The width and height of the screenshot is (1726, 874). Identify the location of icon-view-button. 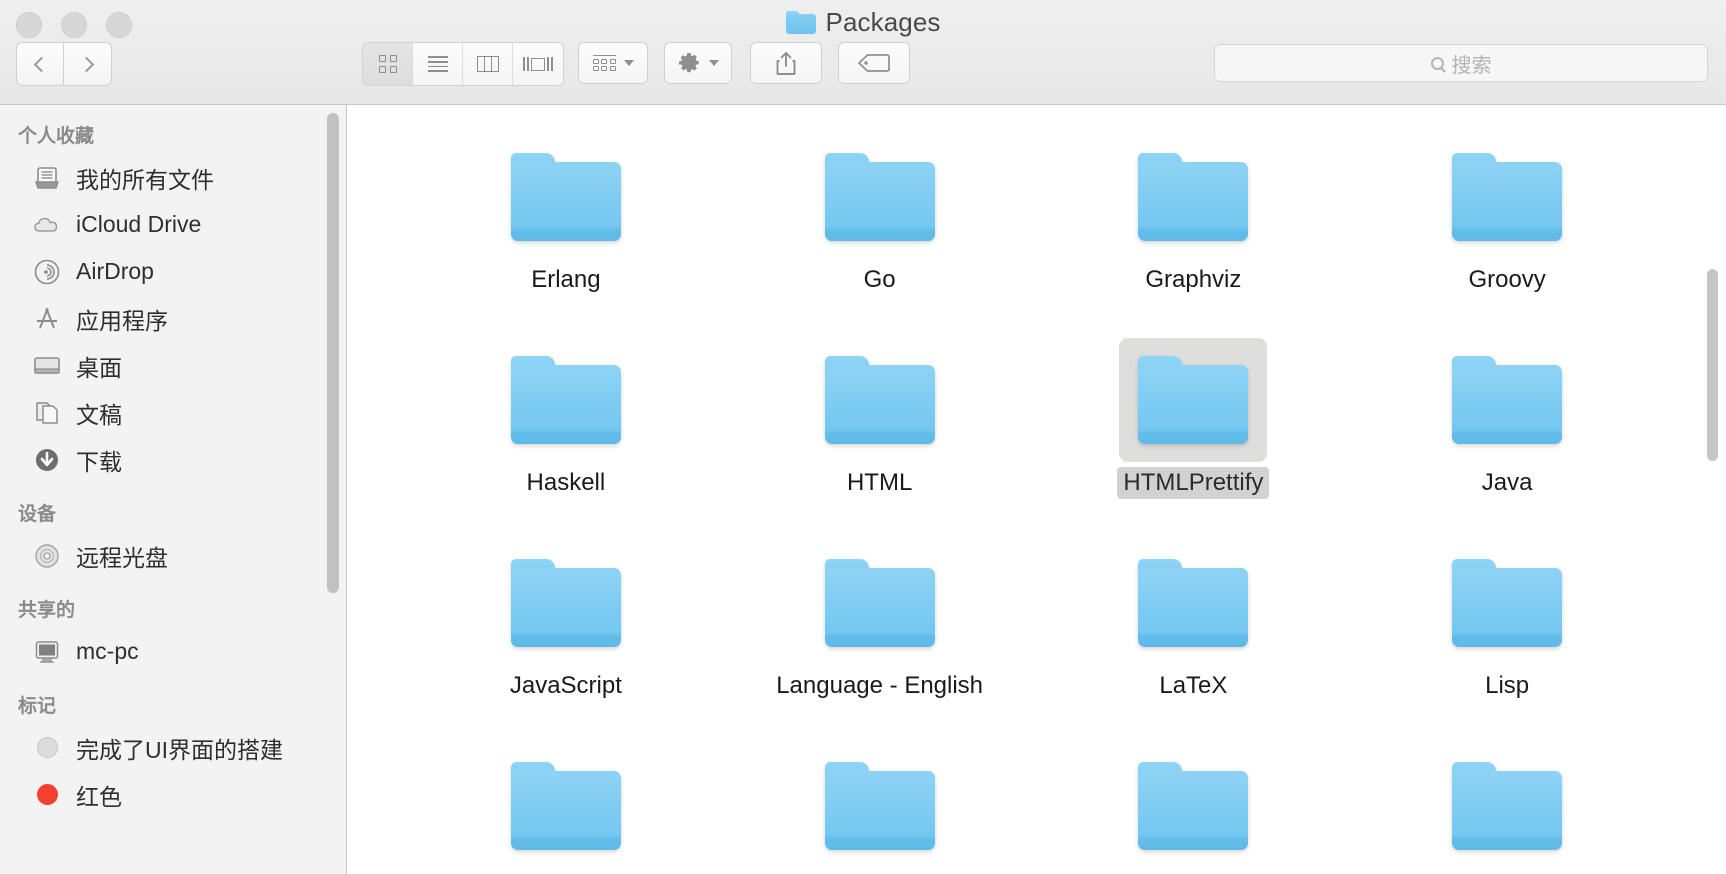
(388, 64).